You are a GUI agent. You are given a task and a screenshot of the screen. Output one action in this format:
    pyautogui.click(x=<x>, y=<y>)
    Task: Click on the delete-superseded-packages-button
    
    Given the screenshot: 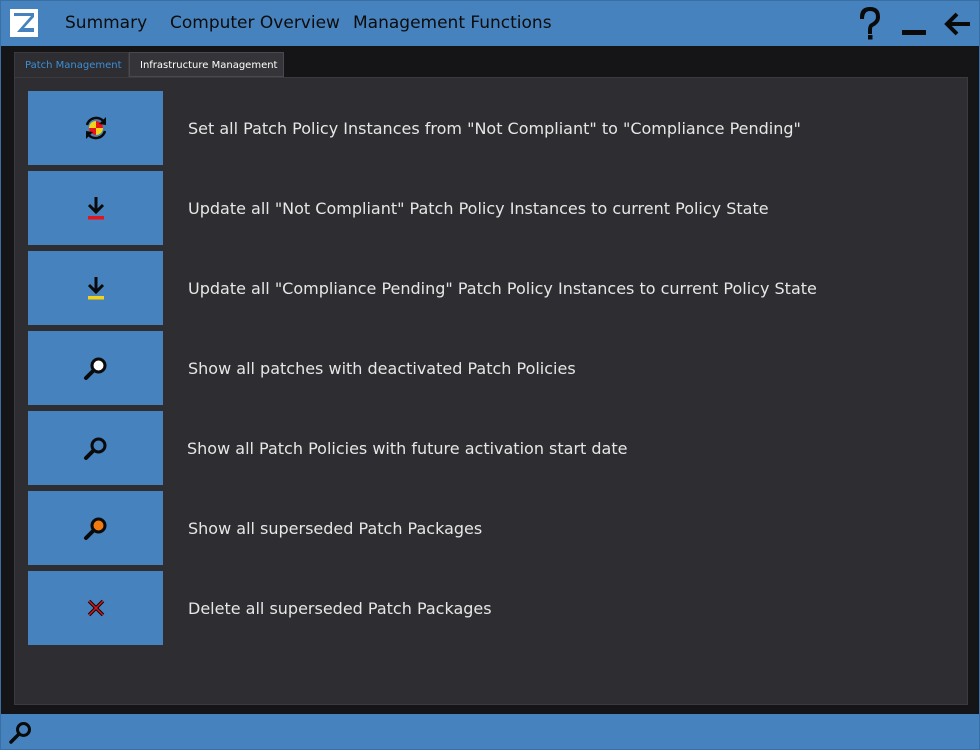 What is the action you would take?
    pyautogui.click(x=95, y=608)
    